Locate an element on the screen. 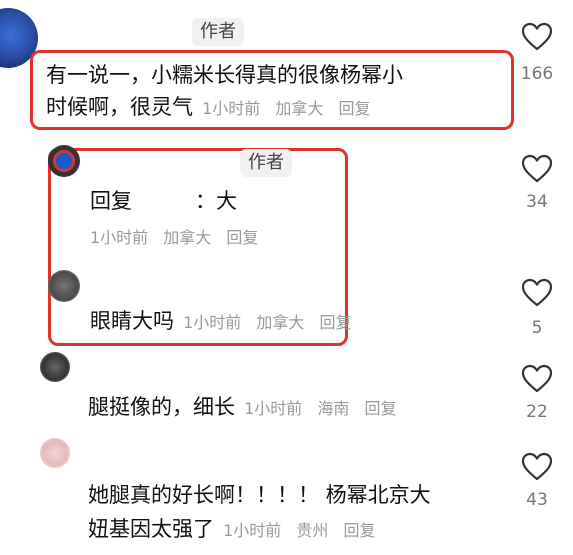 The height and width of the screenshot is (555, 573). comment-row: 眼睛大吗 1小时前 加拿大 回复 is located at coordinates (226, 321).